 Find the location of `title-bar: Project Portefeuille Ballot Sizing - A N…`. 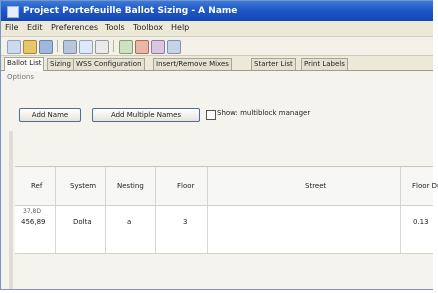

title-bar: Project Portefeuille Ballot Sizing - A N… is located at coordinates (217, 11).